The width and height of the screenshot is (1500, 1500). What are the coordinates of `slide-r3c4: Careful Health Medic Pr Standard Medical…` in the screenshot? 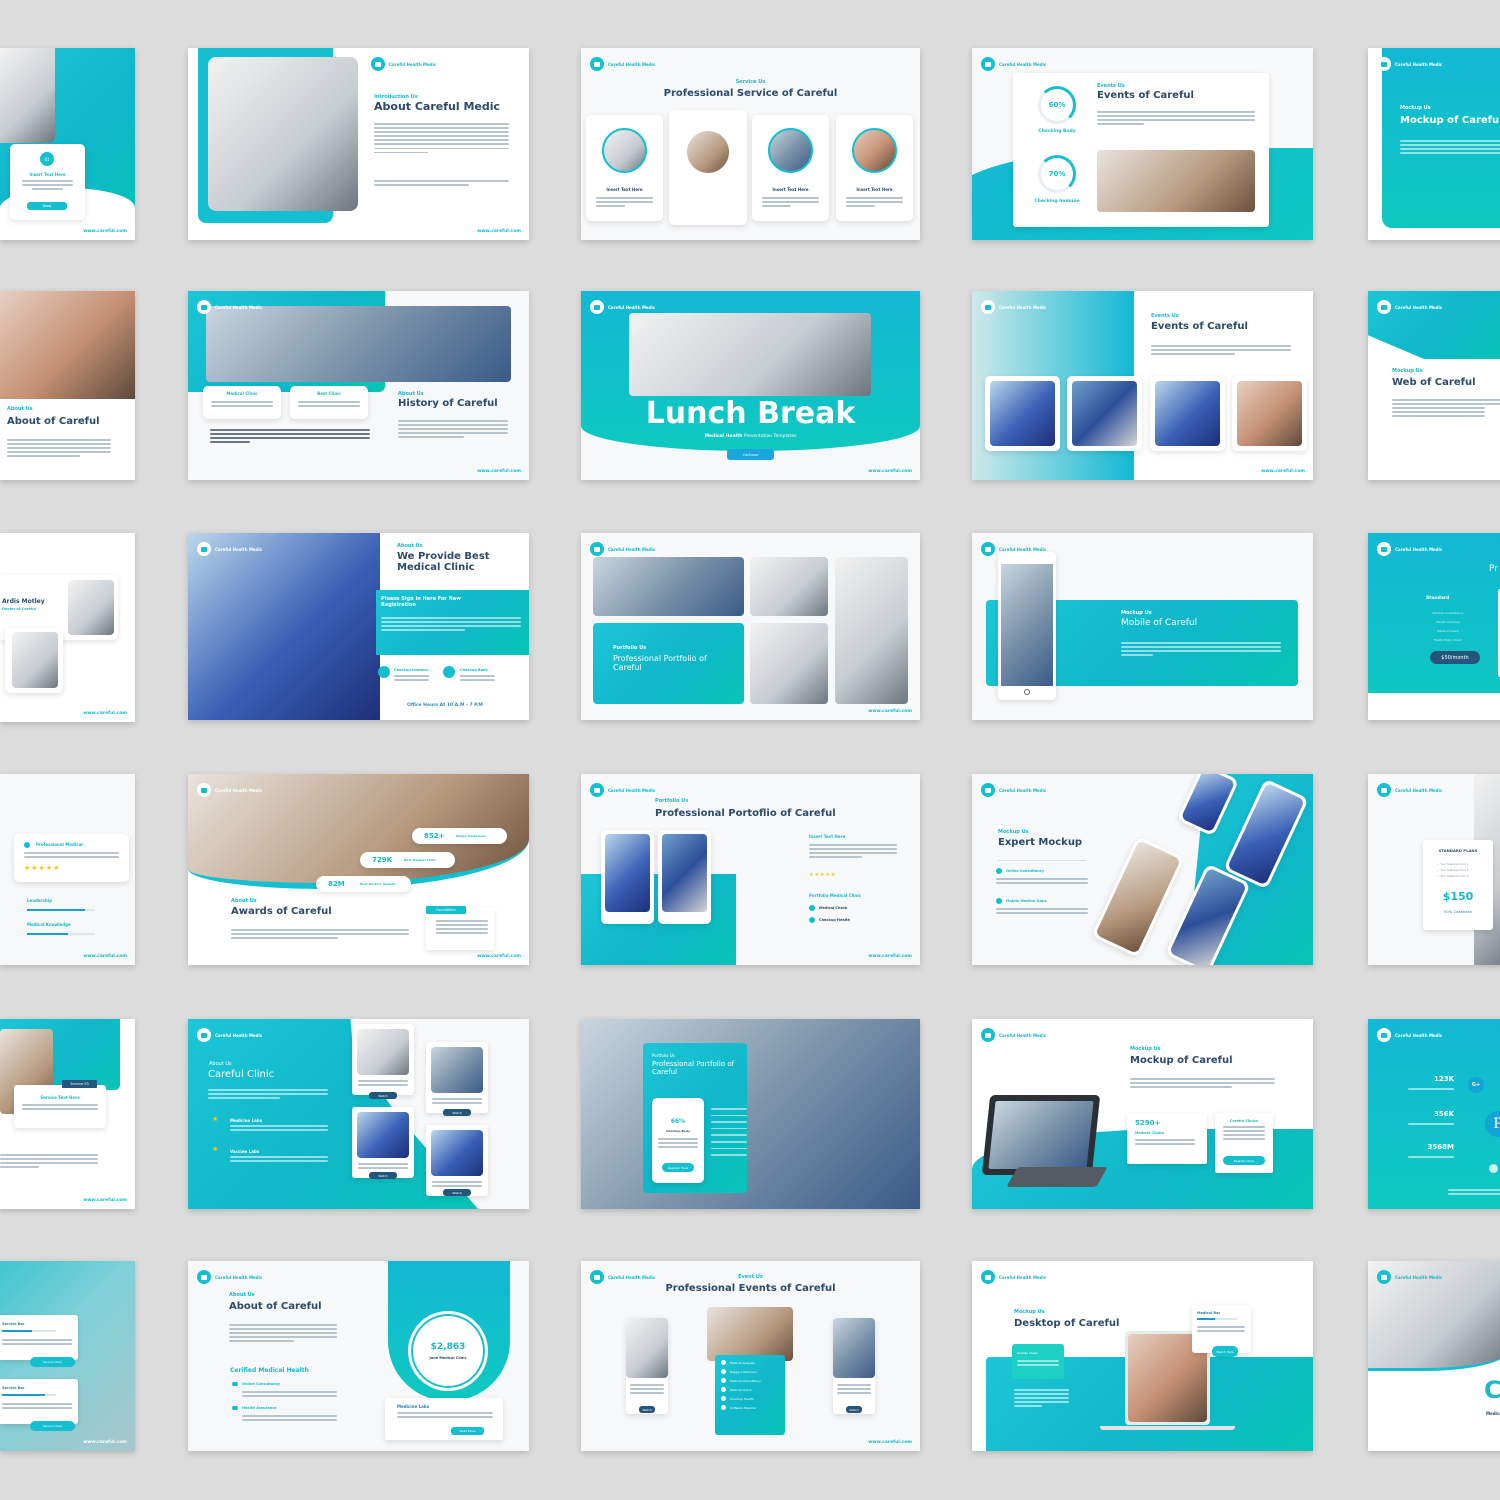 It's located at (1434, 626).